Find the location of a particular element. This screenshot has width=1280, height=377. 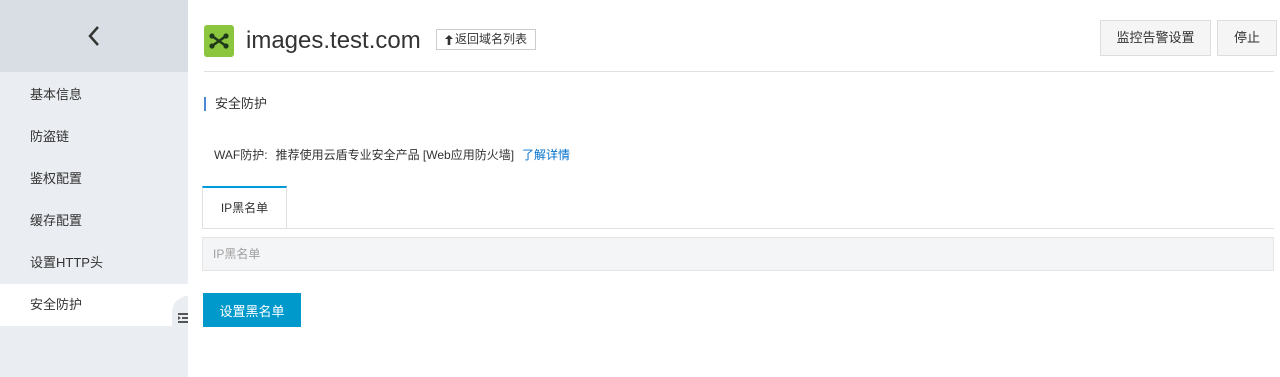

sidebar-item-auth-config: 鉴权配置 is located at coordinates (94, 179).